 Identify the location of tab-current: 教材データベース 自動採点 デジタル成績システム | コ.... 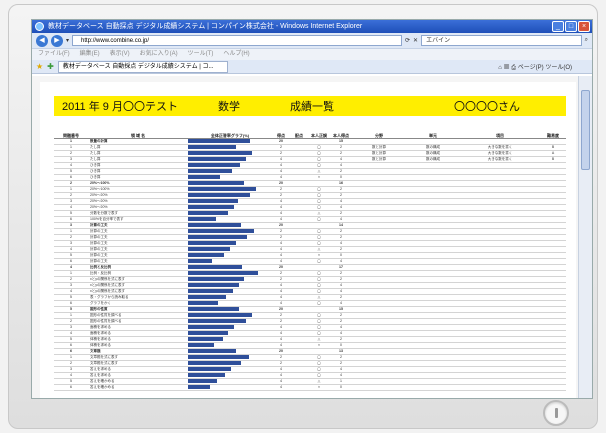
(142, 66).